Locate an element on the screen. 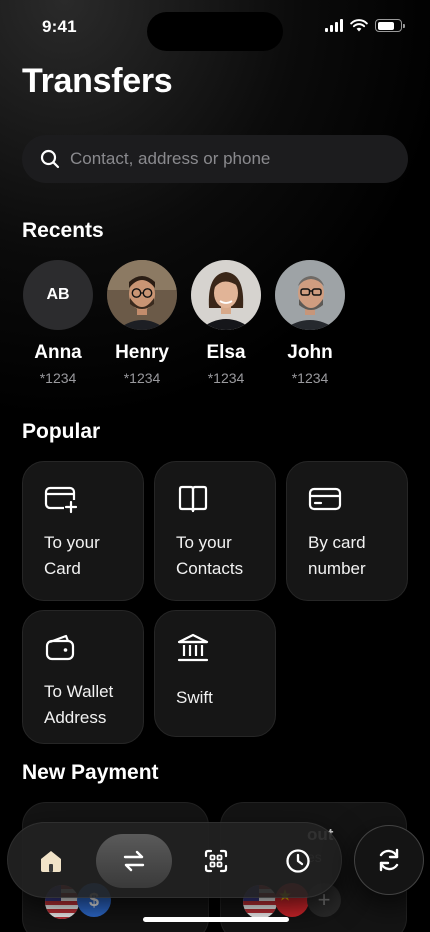 This screenshot has width=430, height=932. contact-john: John *1234 is located at coordinates (310, 323).